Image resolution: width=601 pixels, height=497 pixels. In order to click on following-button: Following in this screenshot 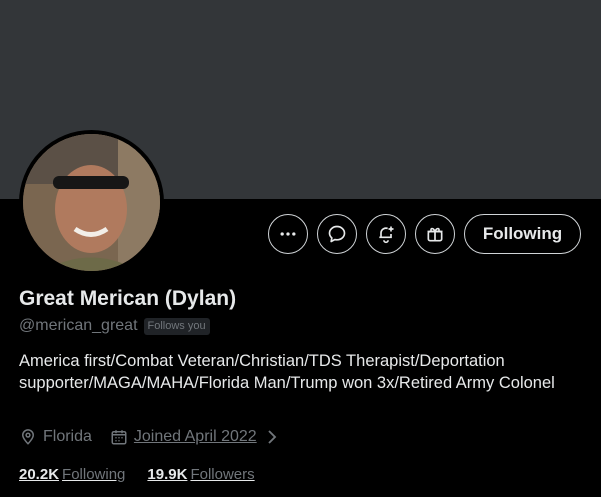, I will do `click(522, 234)`.